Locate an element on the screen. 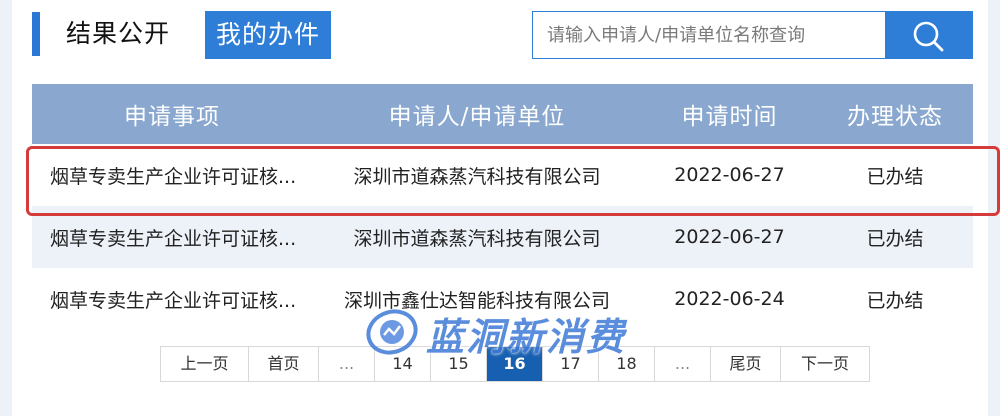 Image resolution: width=1000 pixels, height=416 pixels. table-header: 申请事项 申请人/申请单位 申请时间 办理状态 is located at coordinates (502, 114).